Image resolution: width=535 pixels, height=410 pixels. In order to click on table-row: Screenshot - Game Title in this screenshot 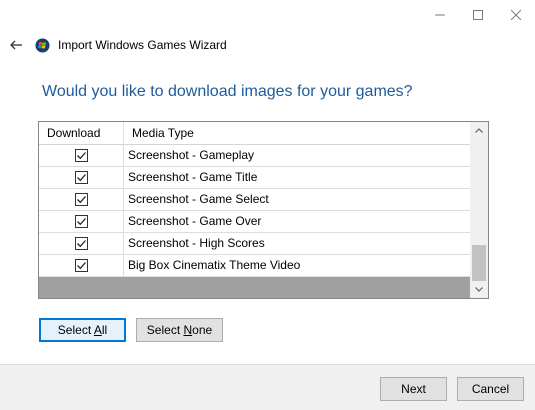, I will do `click(254, 178)`.